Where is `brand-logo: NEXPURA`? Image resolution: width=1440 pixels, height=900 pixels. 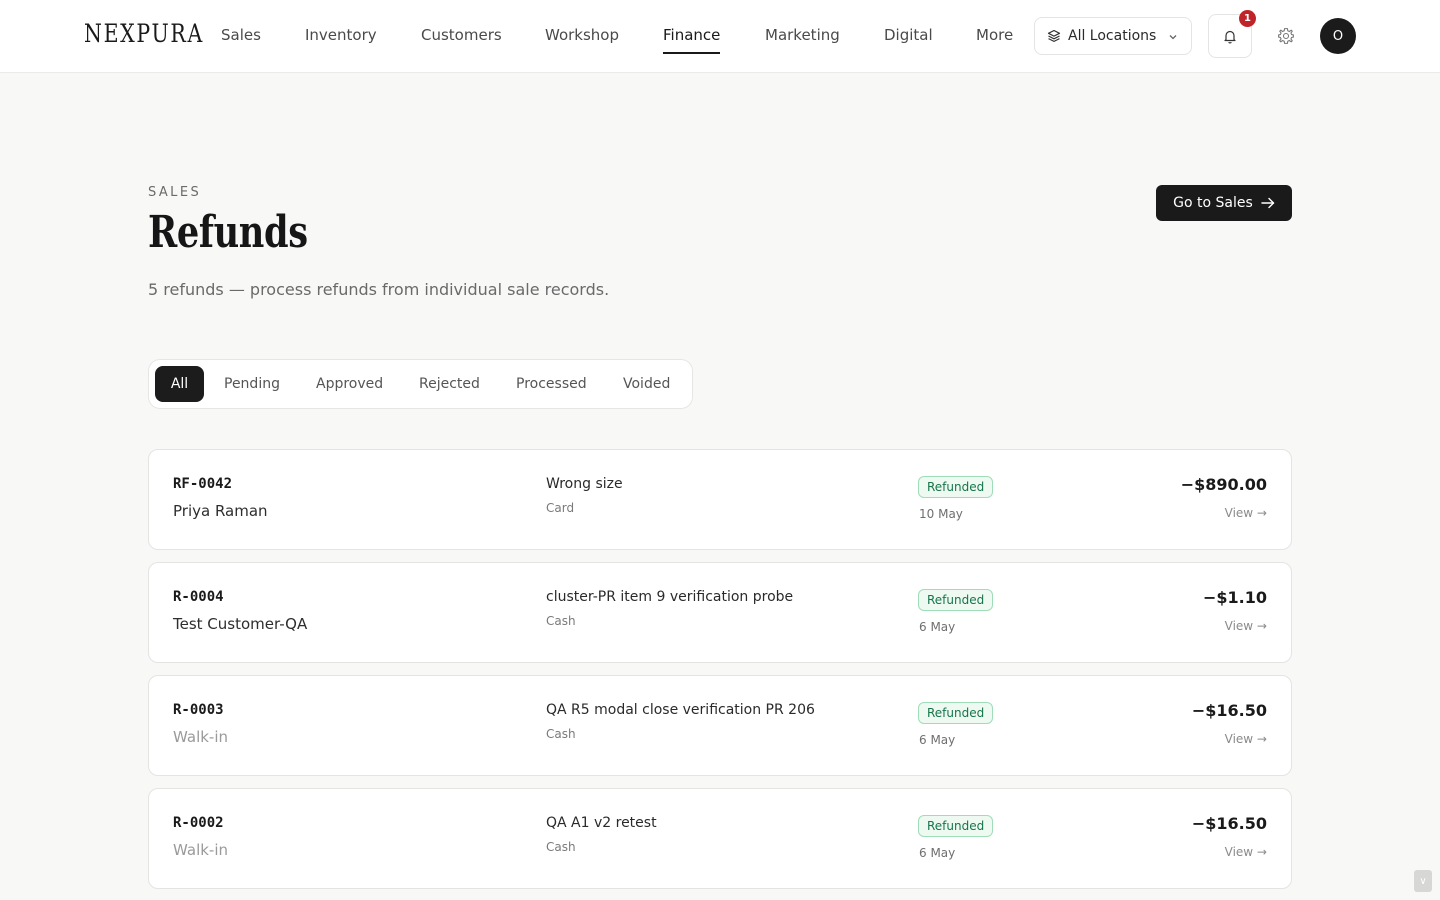
brand-logo: NEXPURA is located at coordinates (144, 33).